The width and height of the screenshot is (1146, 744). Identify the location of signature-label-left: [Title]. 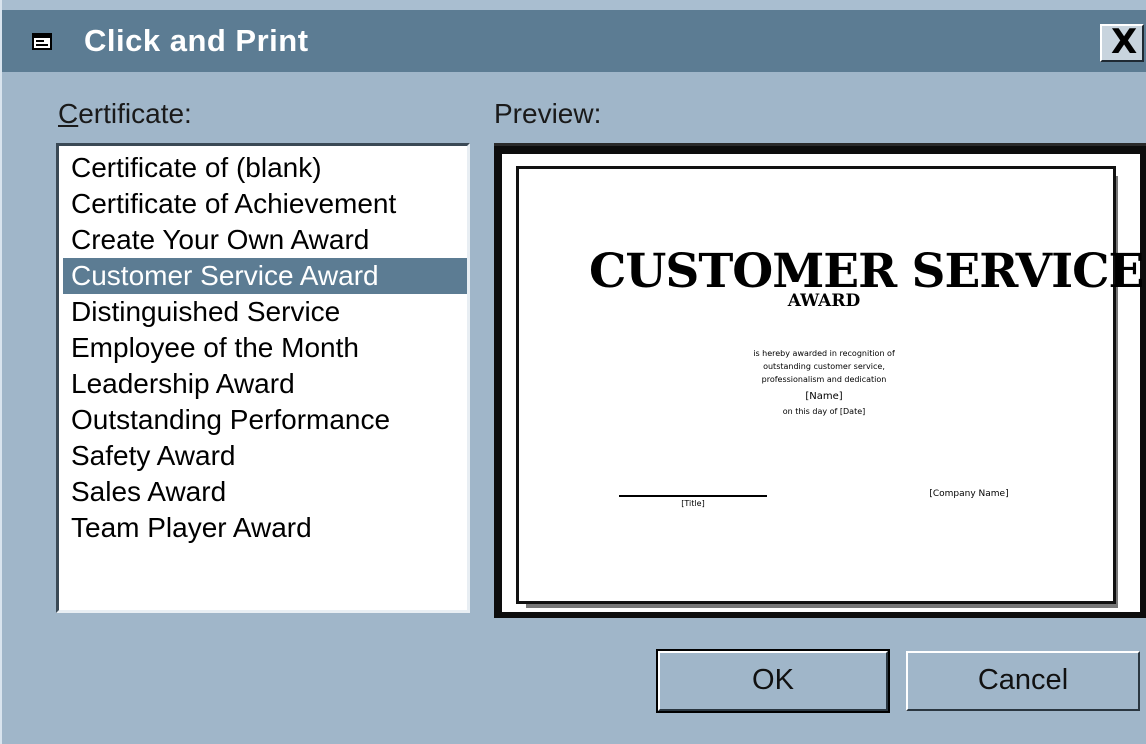
(693, 503).